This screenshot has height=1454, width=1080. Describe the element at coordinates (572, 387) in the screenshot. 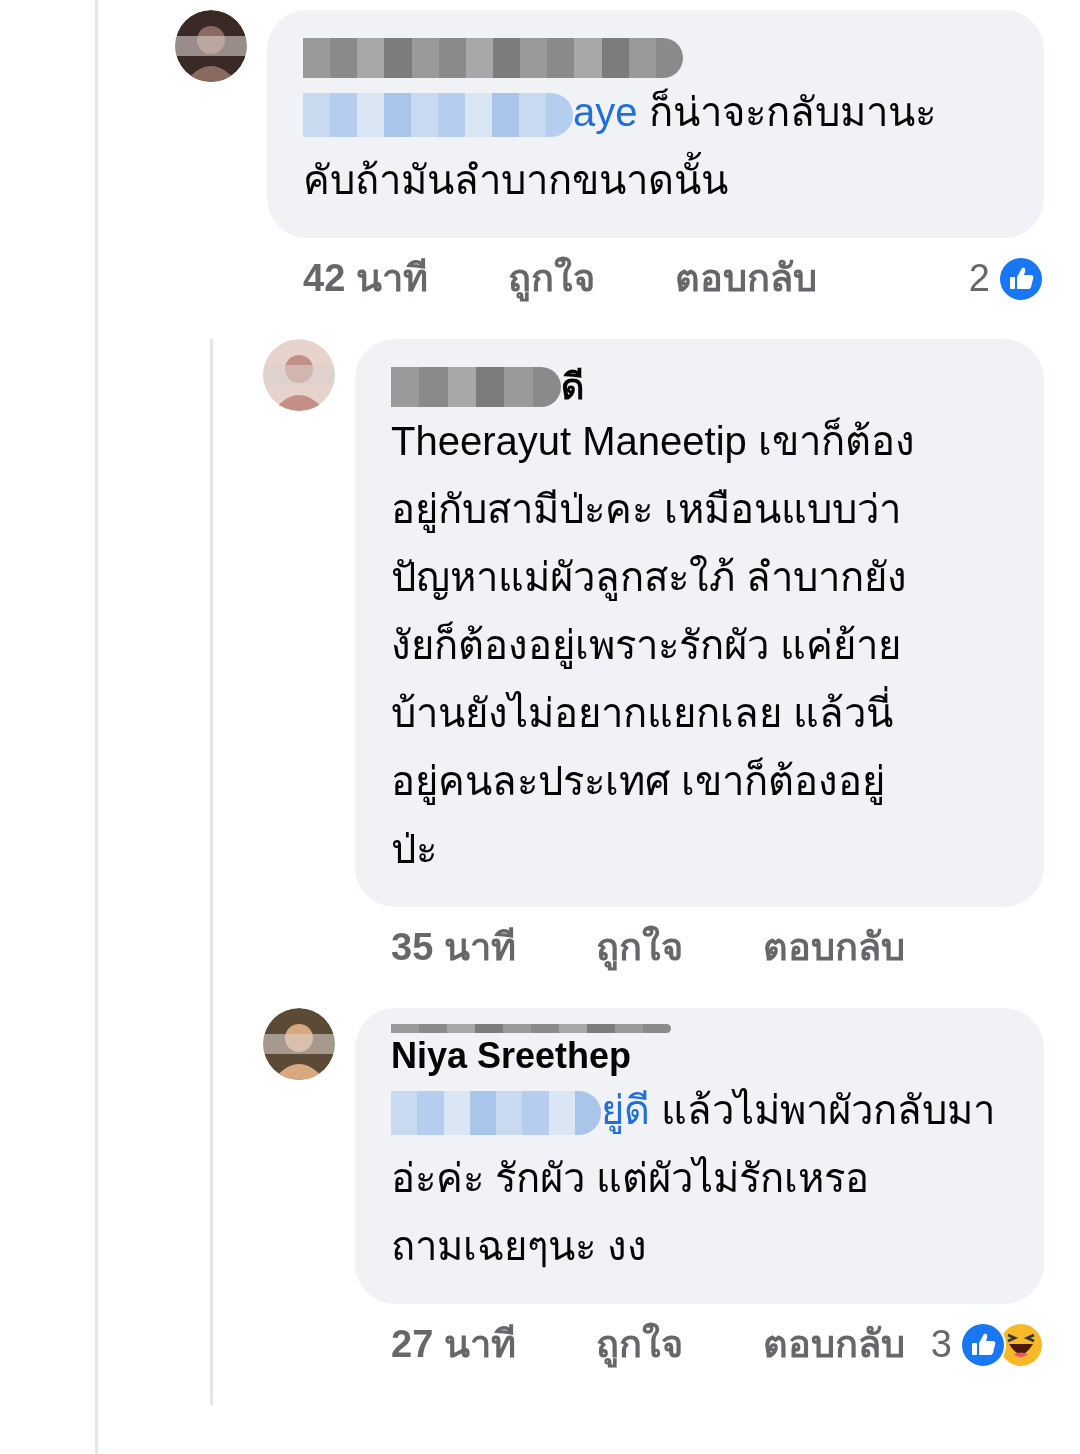

I see `author-name: ดี` at that location.